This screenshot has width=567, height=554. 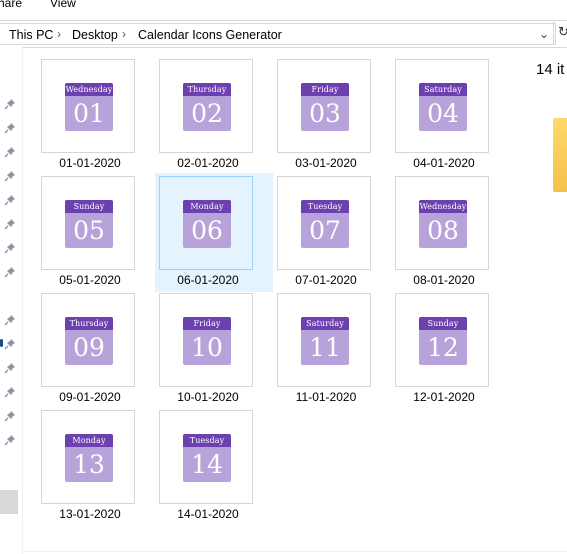 I want to click on file-item: Saturday 11 11-01-2020, so click(x=332, y=351).